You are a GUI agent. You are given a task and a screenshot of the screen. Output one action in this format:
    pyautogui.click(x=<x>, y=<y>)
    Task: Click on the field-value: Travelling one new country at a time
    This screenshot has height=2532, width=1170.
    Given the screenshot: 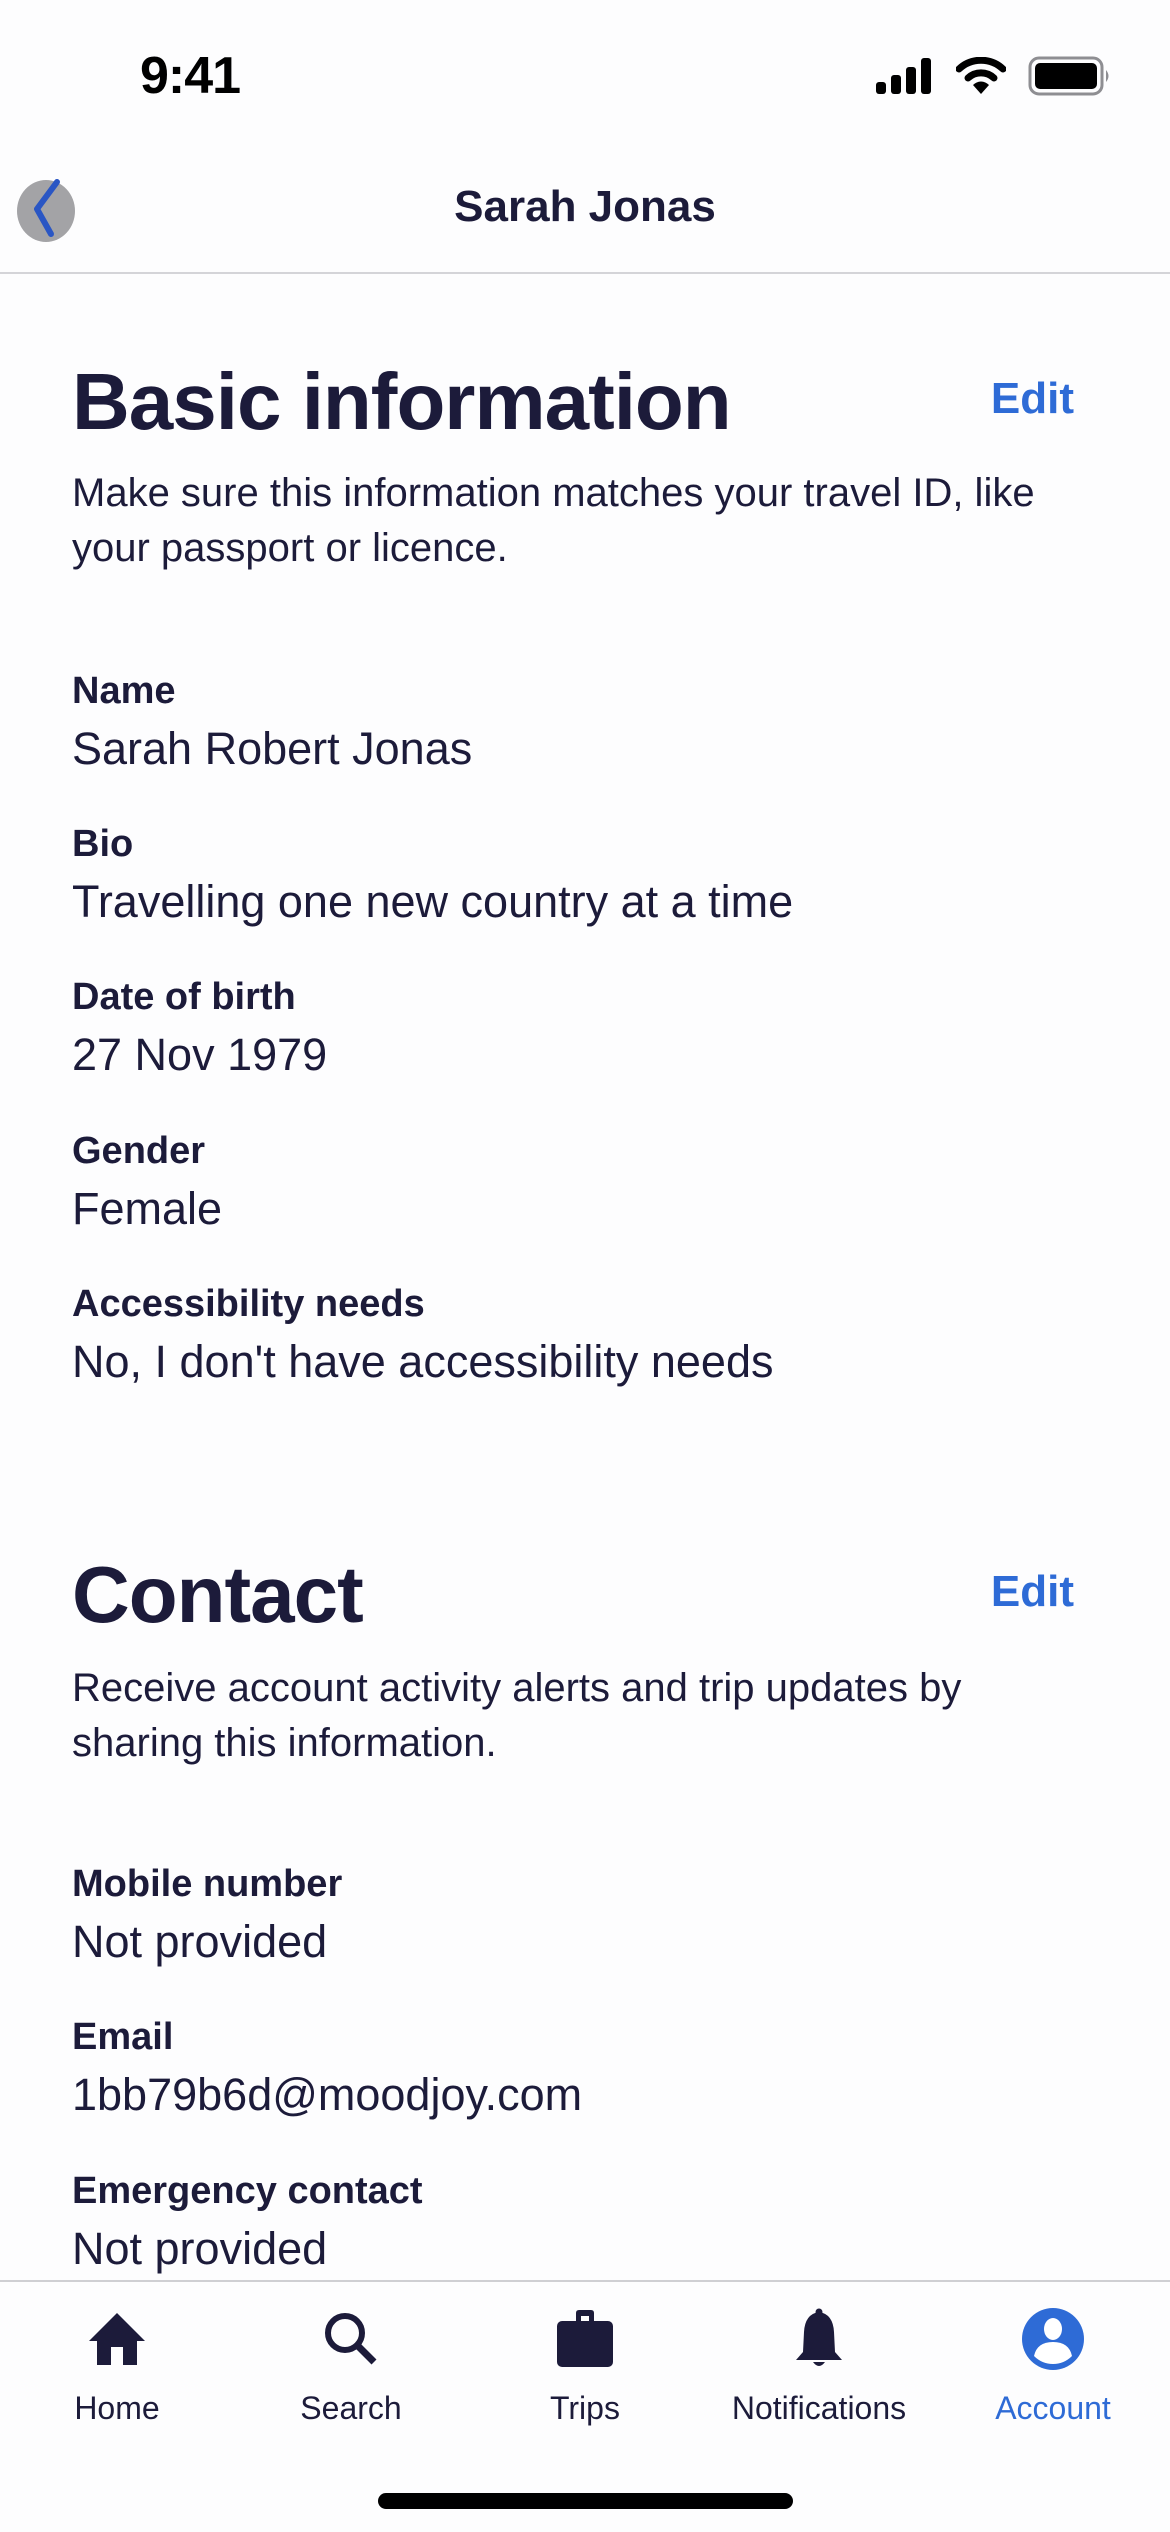 What is the action you would take?
    pyautogui.click(x=433, y=901)
    